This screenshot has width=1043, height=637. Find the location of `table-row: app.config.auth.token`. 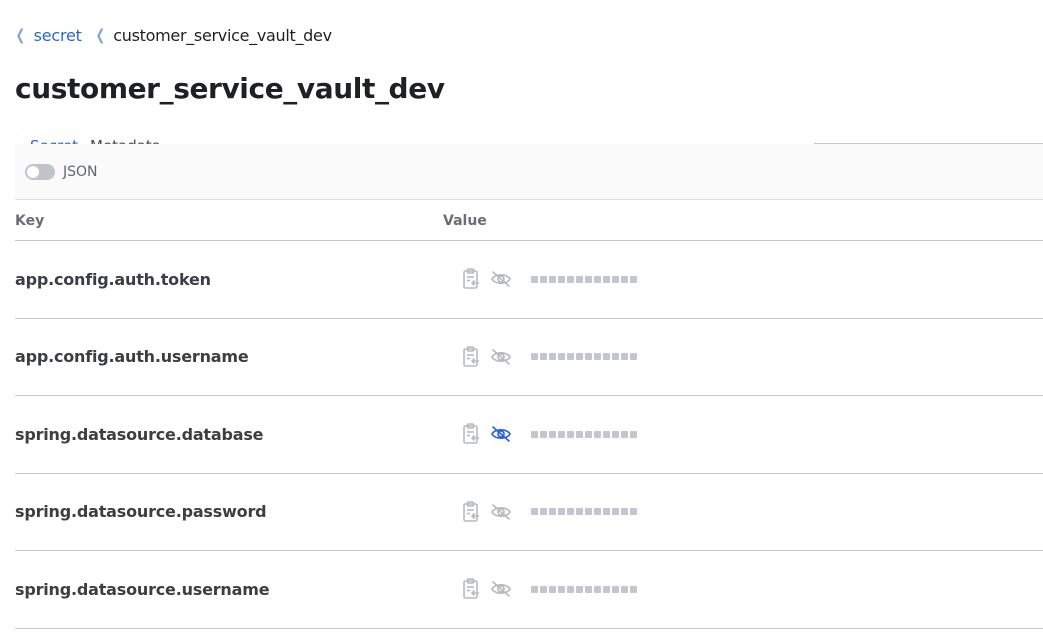

table-row: app.config.auth.token is located at coordinates (529, 280).